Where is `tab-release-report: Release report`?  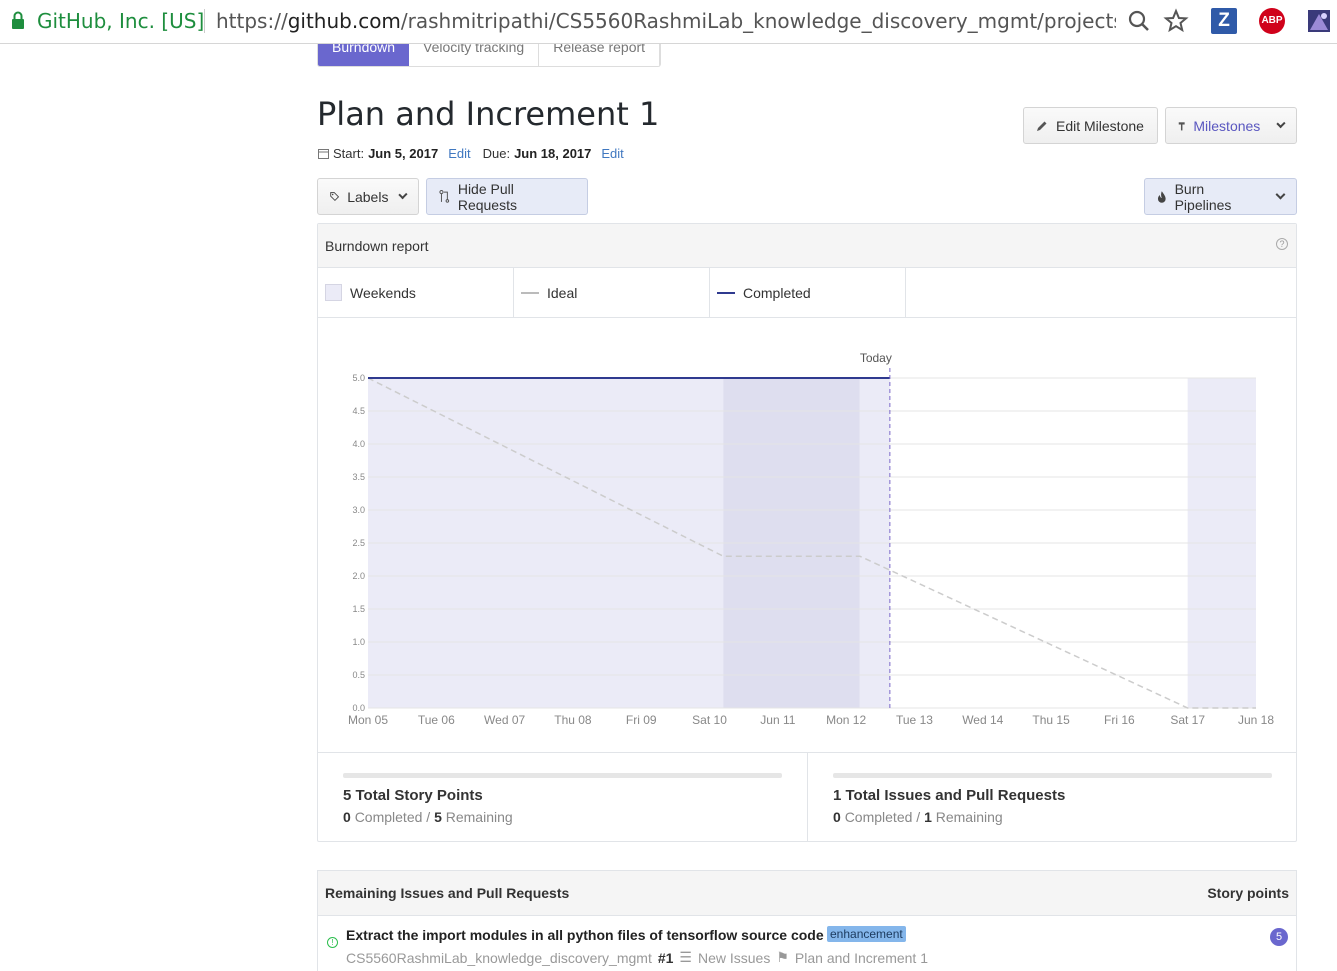 tab-release-report: Release report is located at coordinates (600, 55).